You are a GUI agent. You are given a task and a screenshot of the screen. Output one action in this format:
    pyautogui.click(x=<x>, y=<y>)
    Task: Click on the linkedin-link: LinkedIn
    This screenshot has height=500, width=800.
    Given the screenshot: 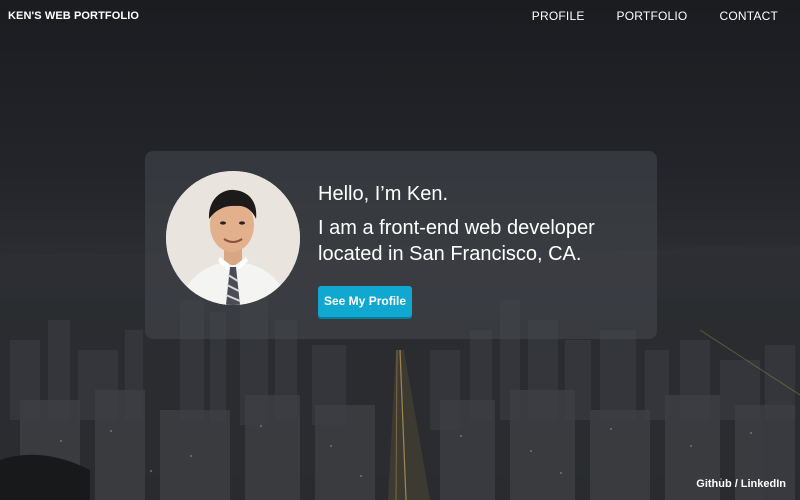 What is the action you would take?
    pyautogui.click(x=763, y=484)
    